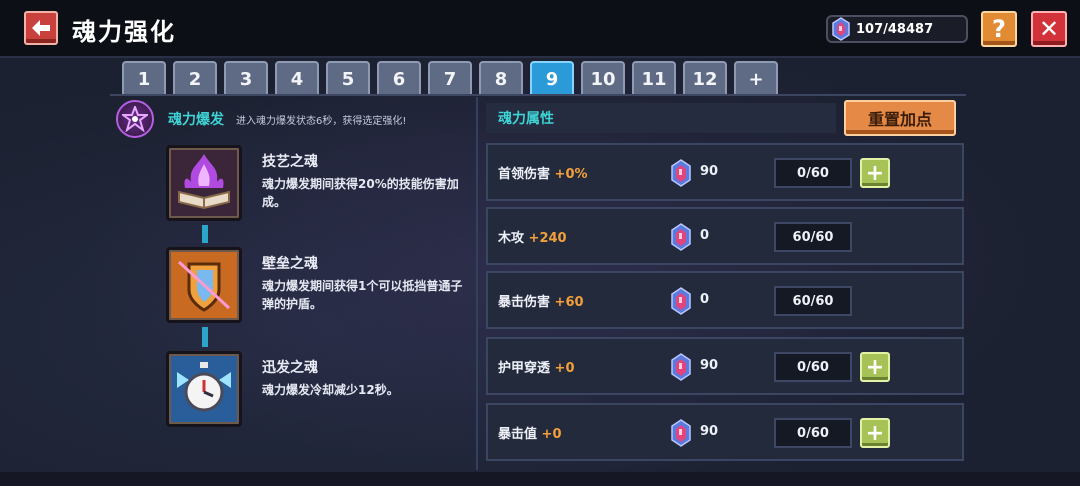 The image size is (1080, 486). Describe the element at coordinates (569, 302) in the screenshot. I see `attribute-bonus: +60` at that location.